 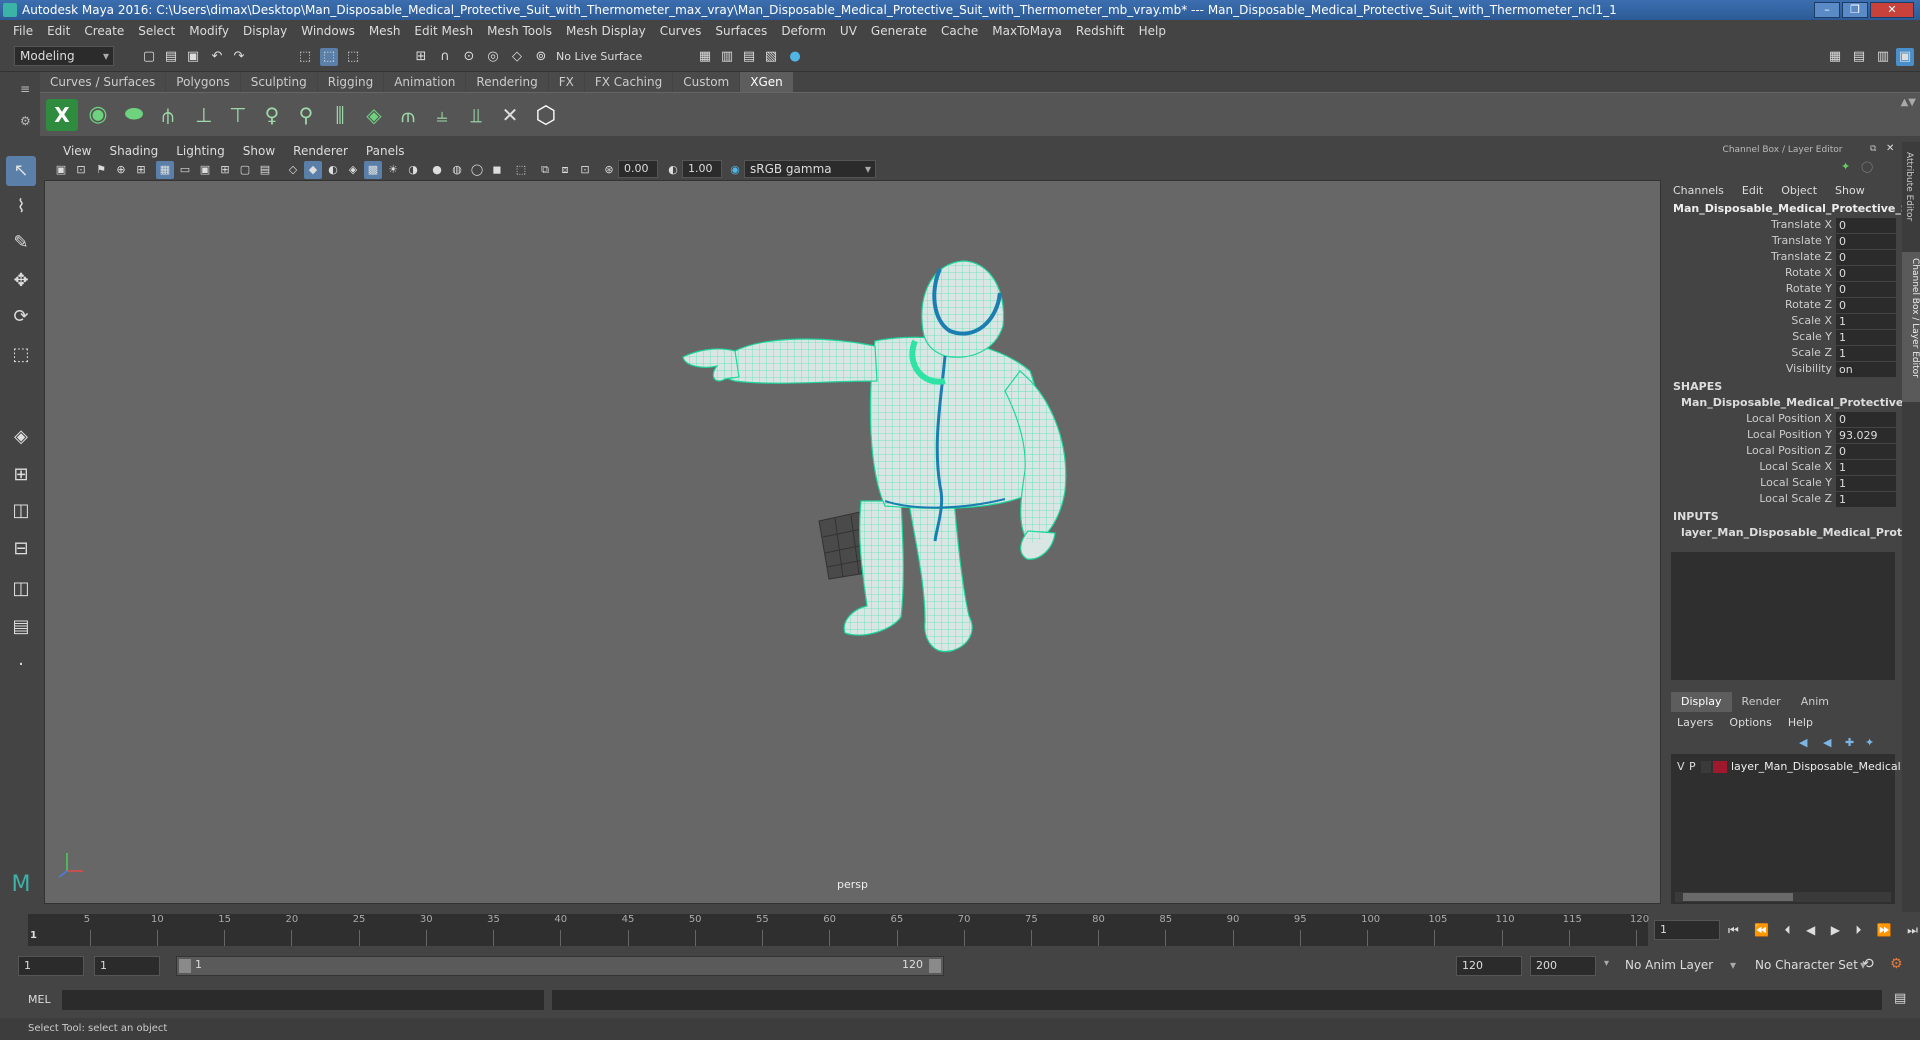 I want to click on menu-windows: Windows, so click(x=328, y=31).